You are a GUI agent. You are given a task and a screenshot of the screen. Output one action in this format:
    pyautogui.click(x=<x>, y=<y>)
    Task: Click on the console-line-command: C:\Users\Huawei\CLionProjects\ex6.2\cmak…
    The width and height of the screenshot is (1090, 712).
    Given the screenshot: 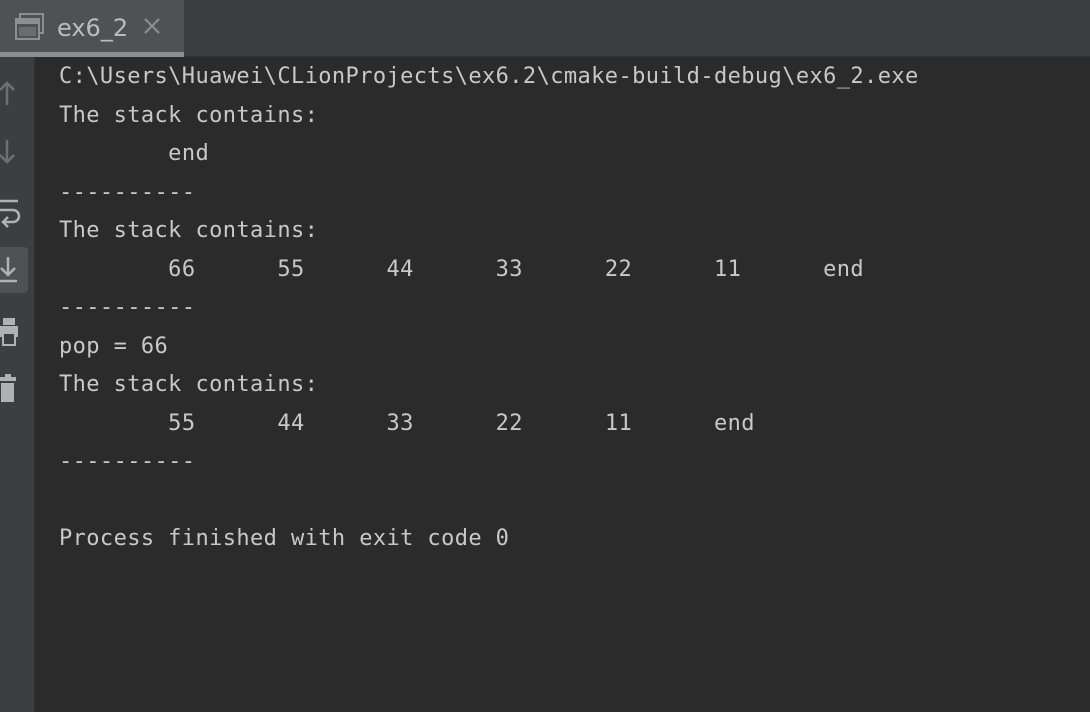 What is the action you would take?
    pyautogui.click(x=489, y=76)
    